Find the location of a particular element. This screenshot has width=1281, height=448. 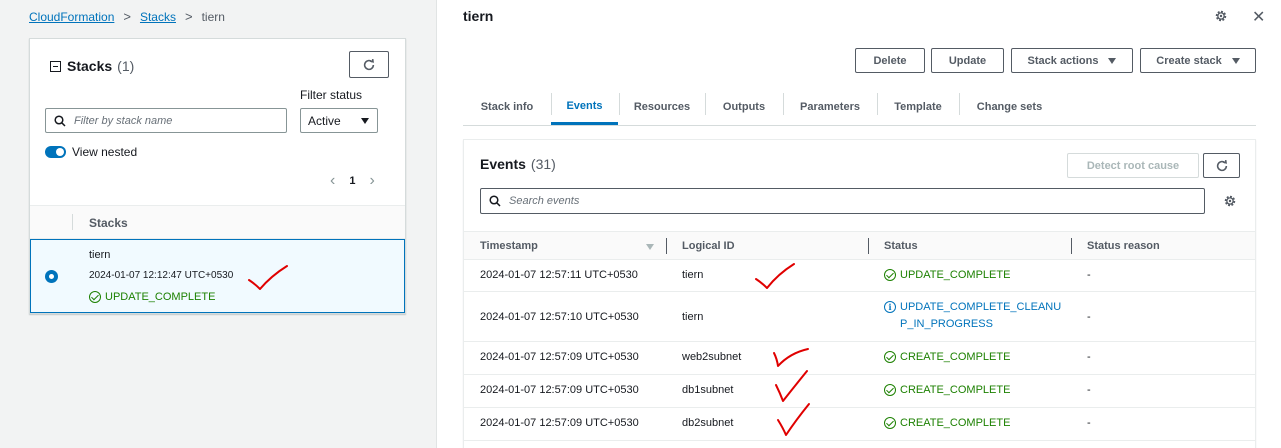

breadcrumb-current: tiern is located at coordinates (213, 16).